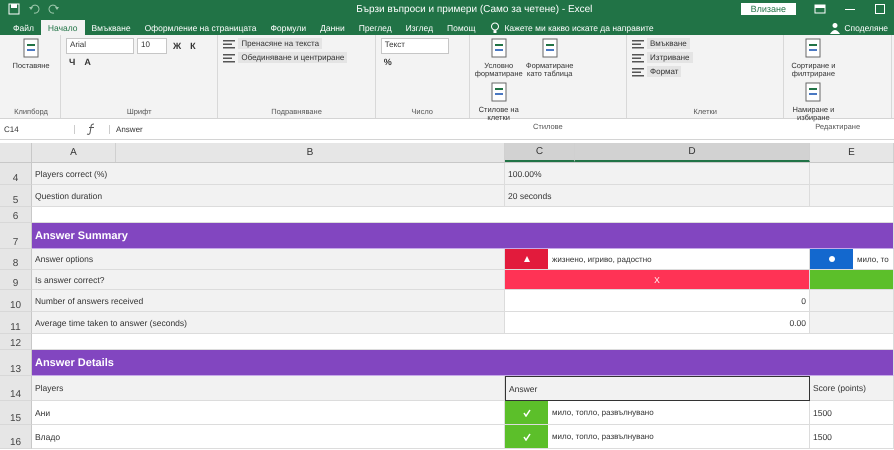 The height and width of the screenshot is (450, 894). What do you see at coordinates (16, 174) in the screenshot?
I see `row-header: 4` at bounding box center [16, 174].